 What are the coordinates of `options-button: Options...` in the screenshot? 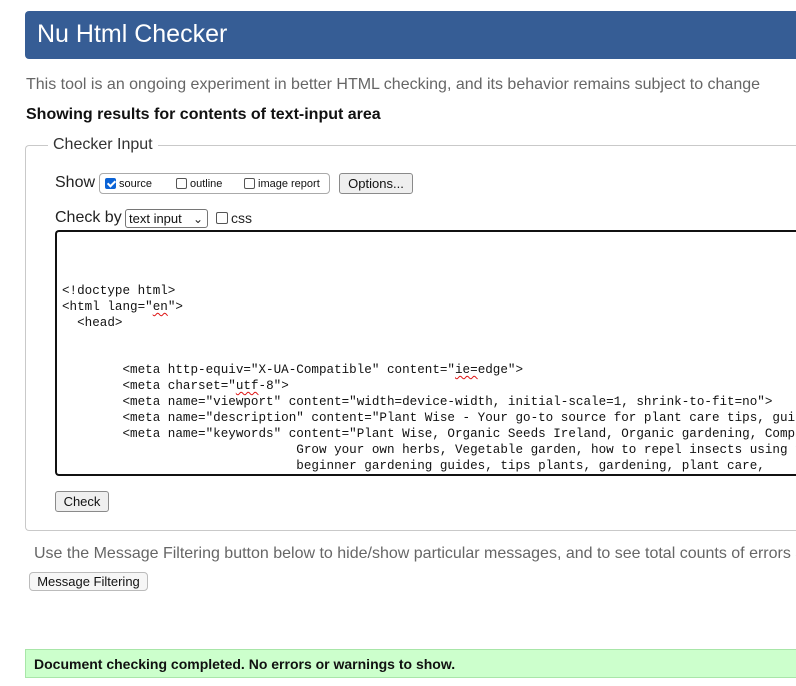 It's located at (376, 183).